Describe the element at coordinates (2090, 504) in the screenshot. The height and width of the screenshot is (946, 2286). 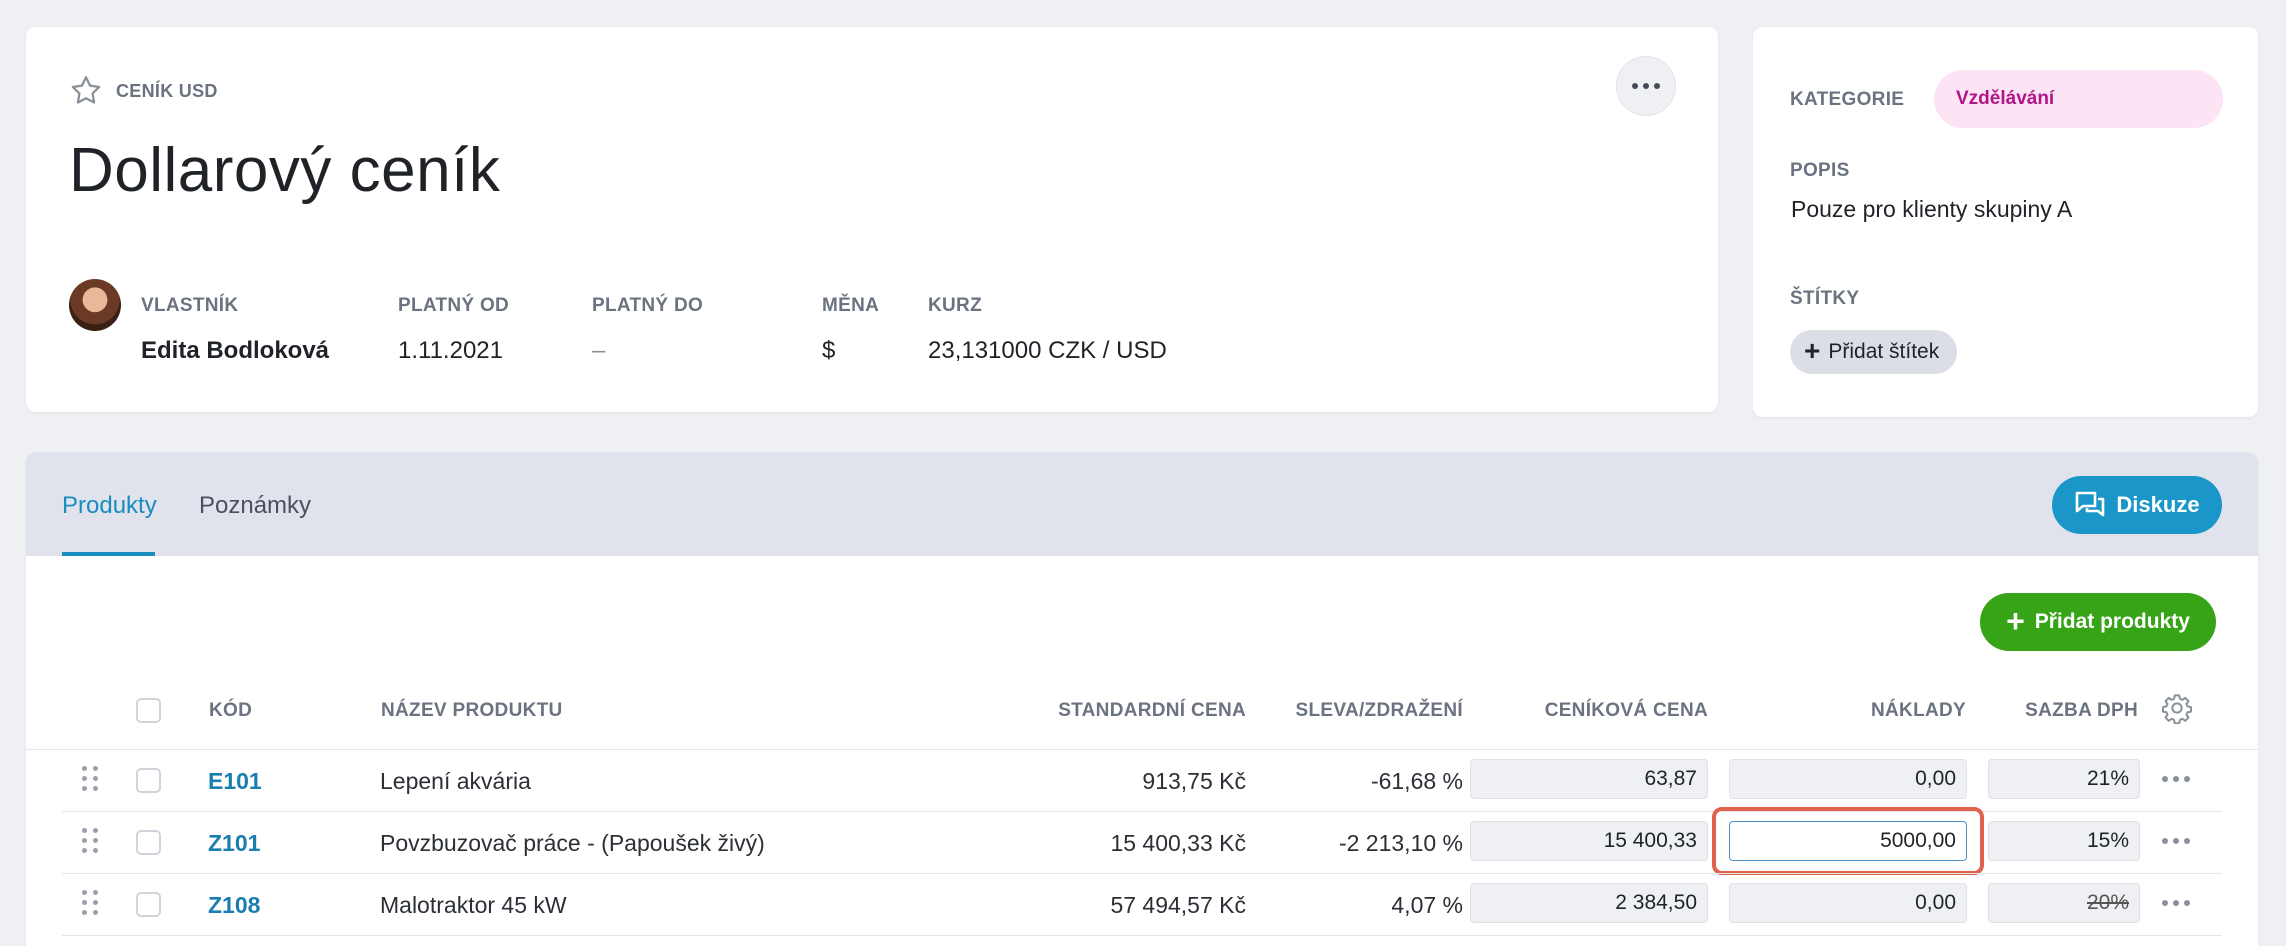
I see `chat-icon` at that location.